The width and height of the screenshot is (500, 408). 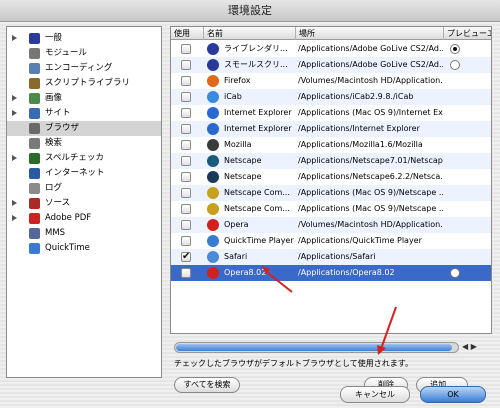 What do you see at coordinates (329, 310) in the screenshot?
I see `annotation-arrows` at bounding box center [329, 310].